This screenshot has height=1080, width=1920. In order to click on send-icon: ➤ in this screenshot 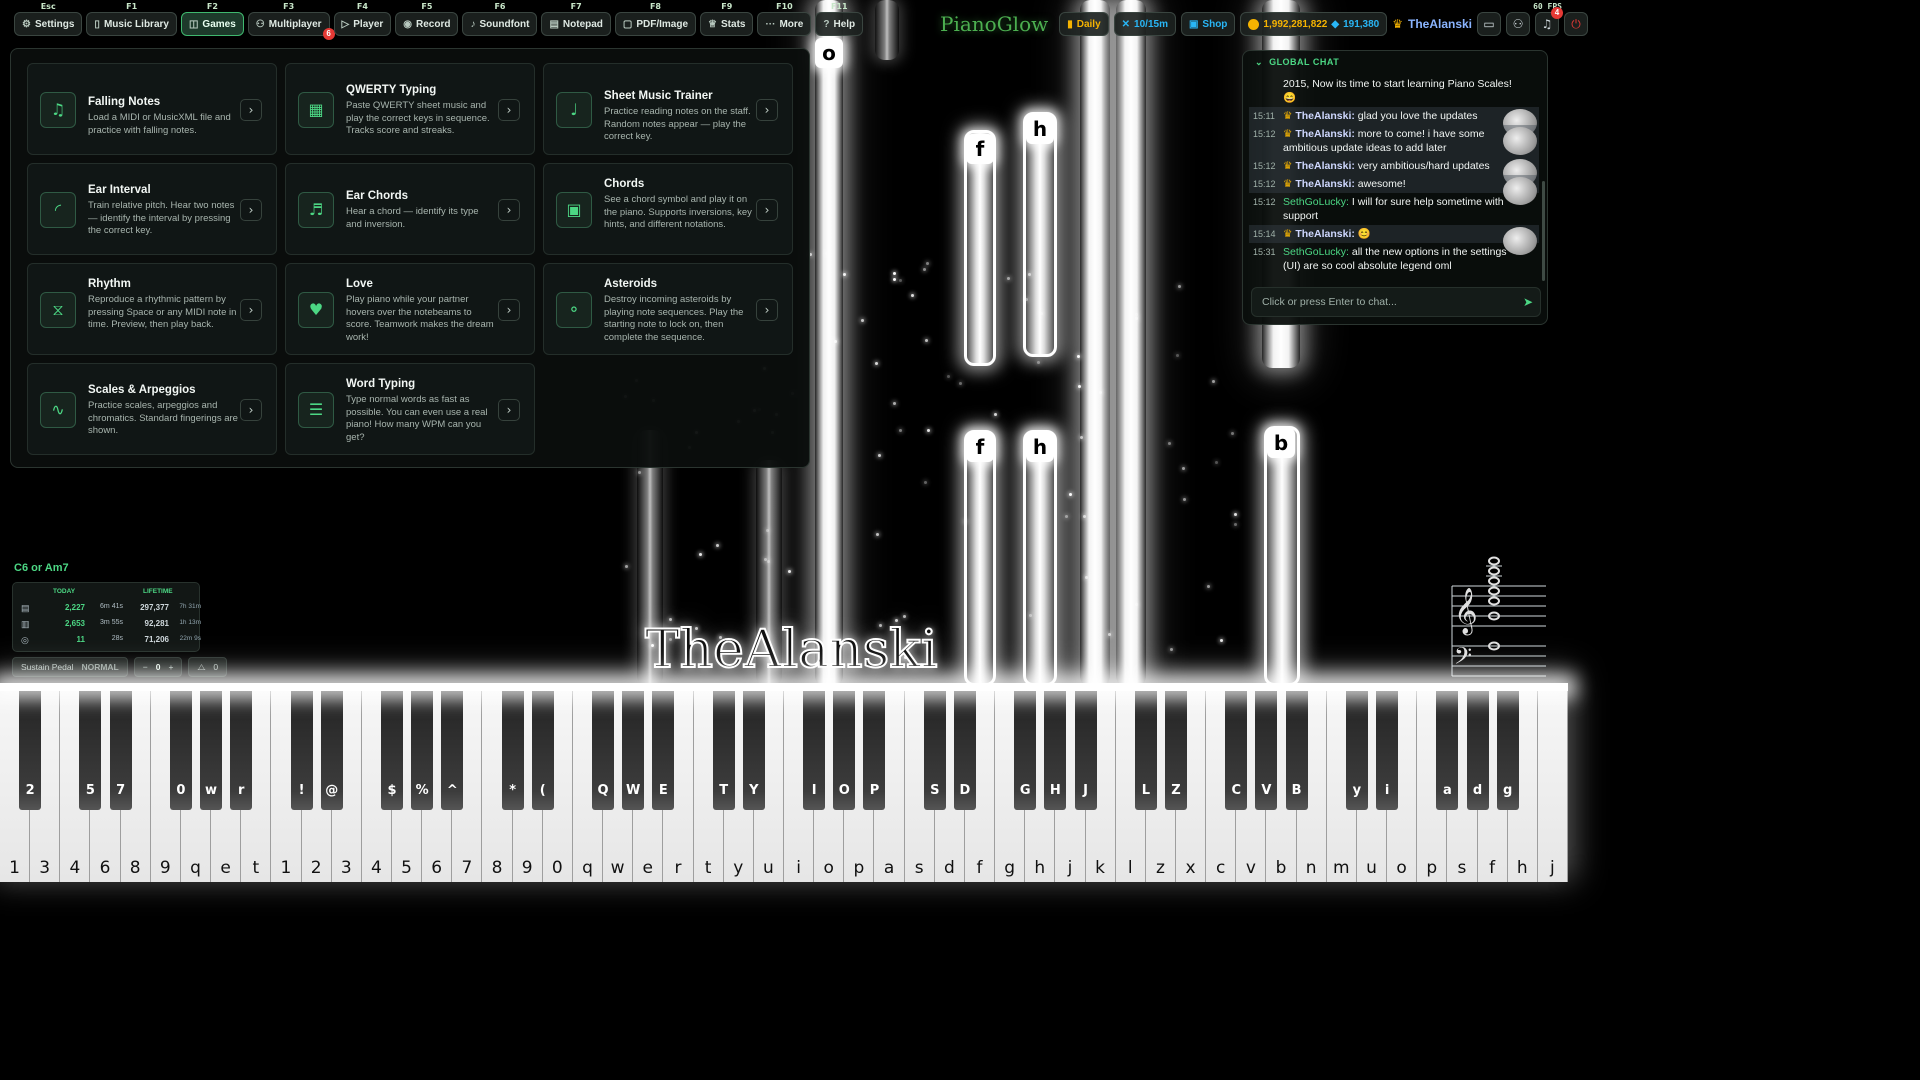, I will do `click(1528, 302)`.